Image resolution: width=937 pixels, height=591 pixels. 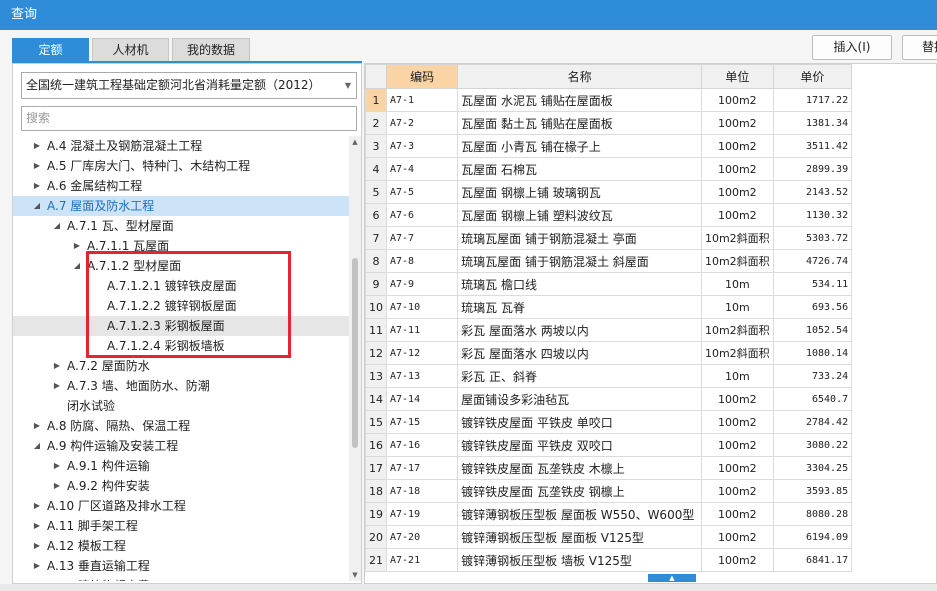 What do you see at coordinates (650, 169) in the screenshot?
I see `table-row: 4 A7-4 瓦屋面 石棉瓦 100m2 2899.39` at bounding box center [650, 169].